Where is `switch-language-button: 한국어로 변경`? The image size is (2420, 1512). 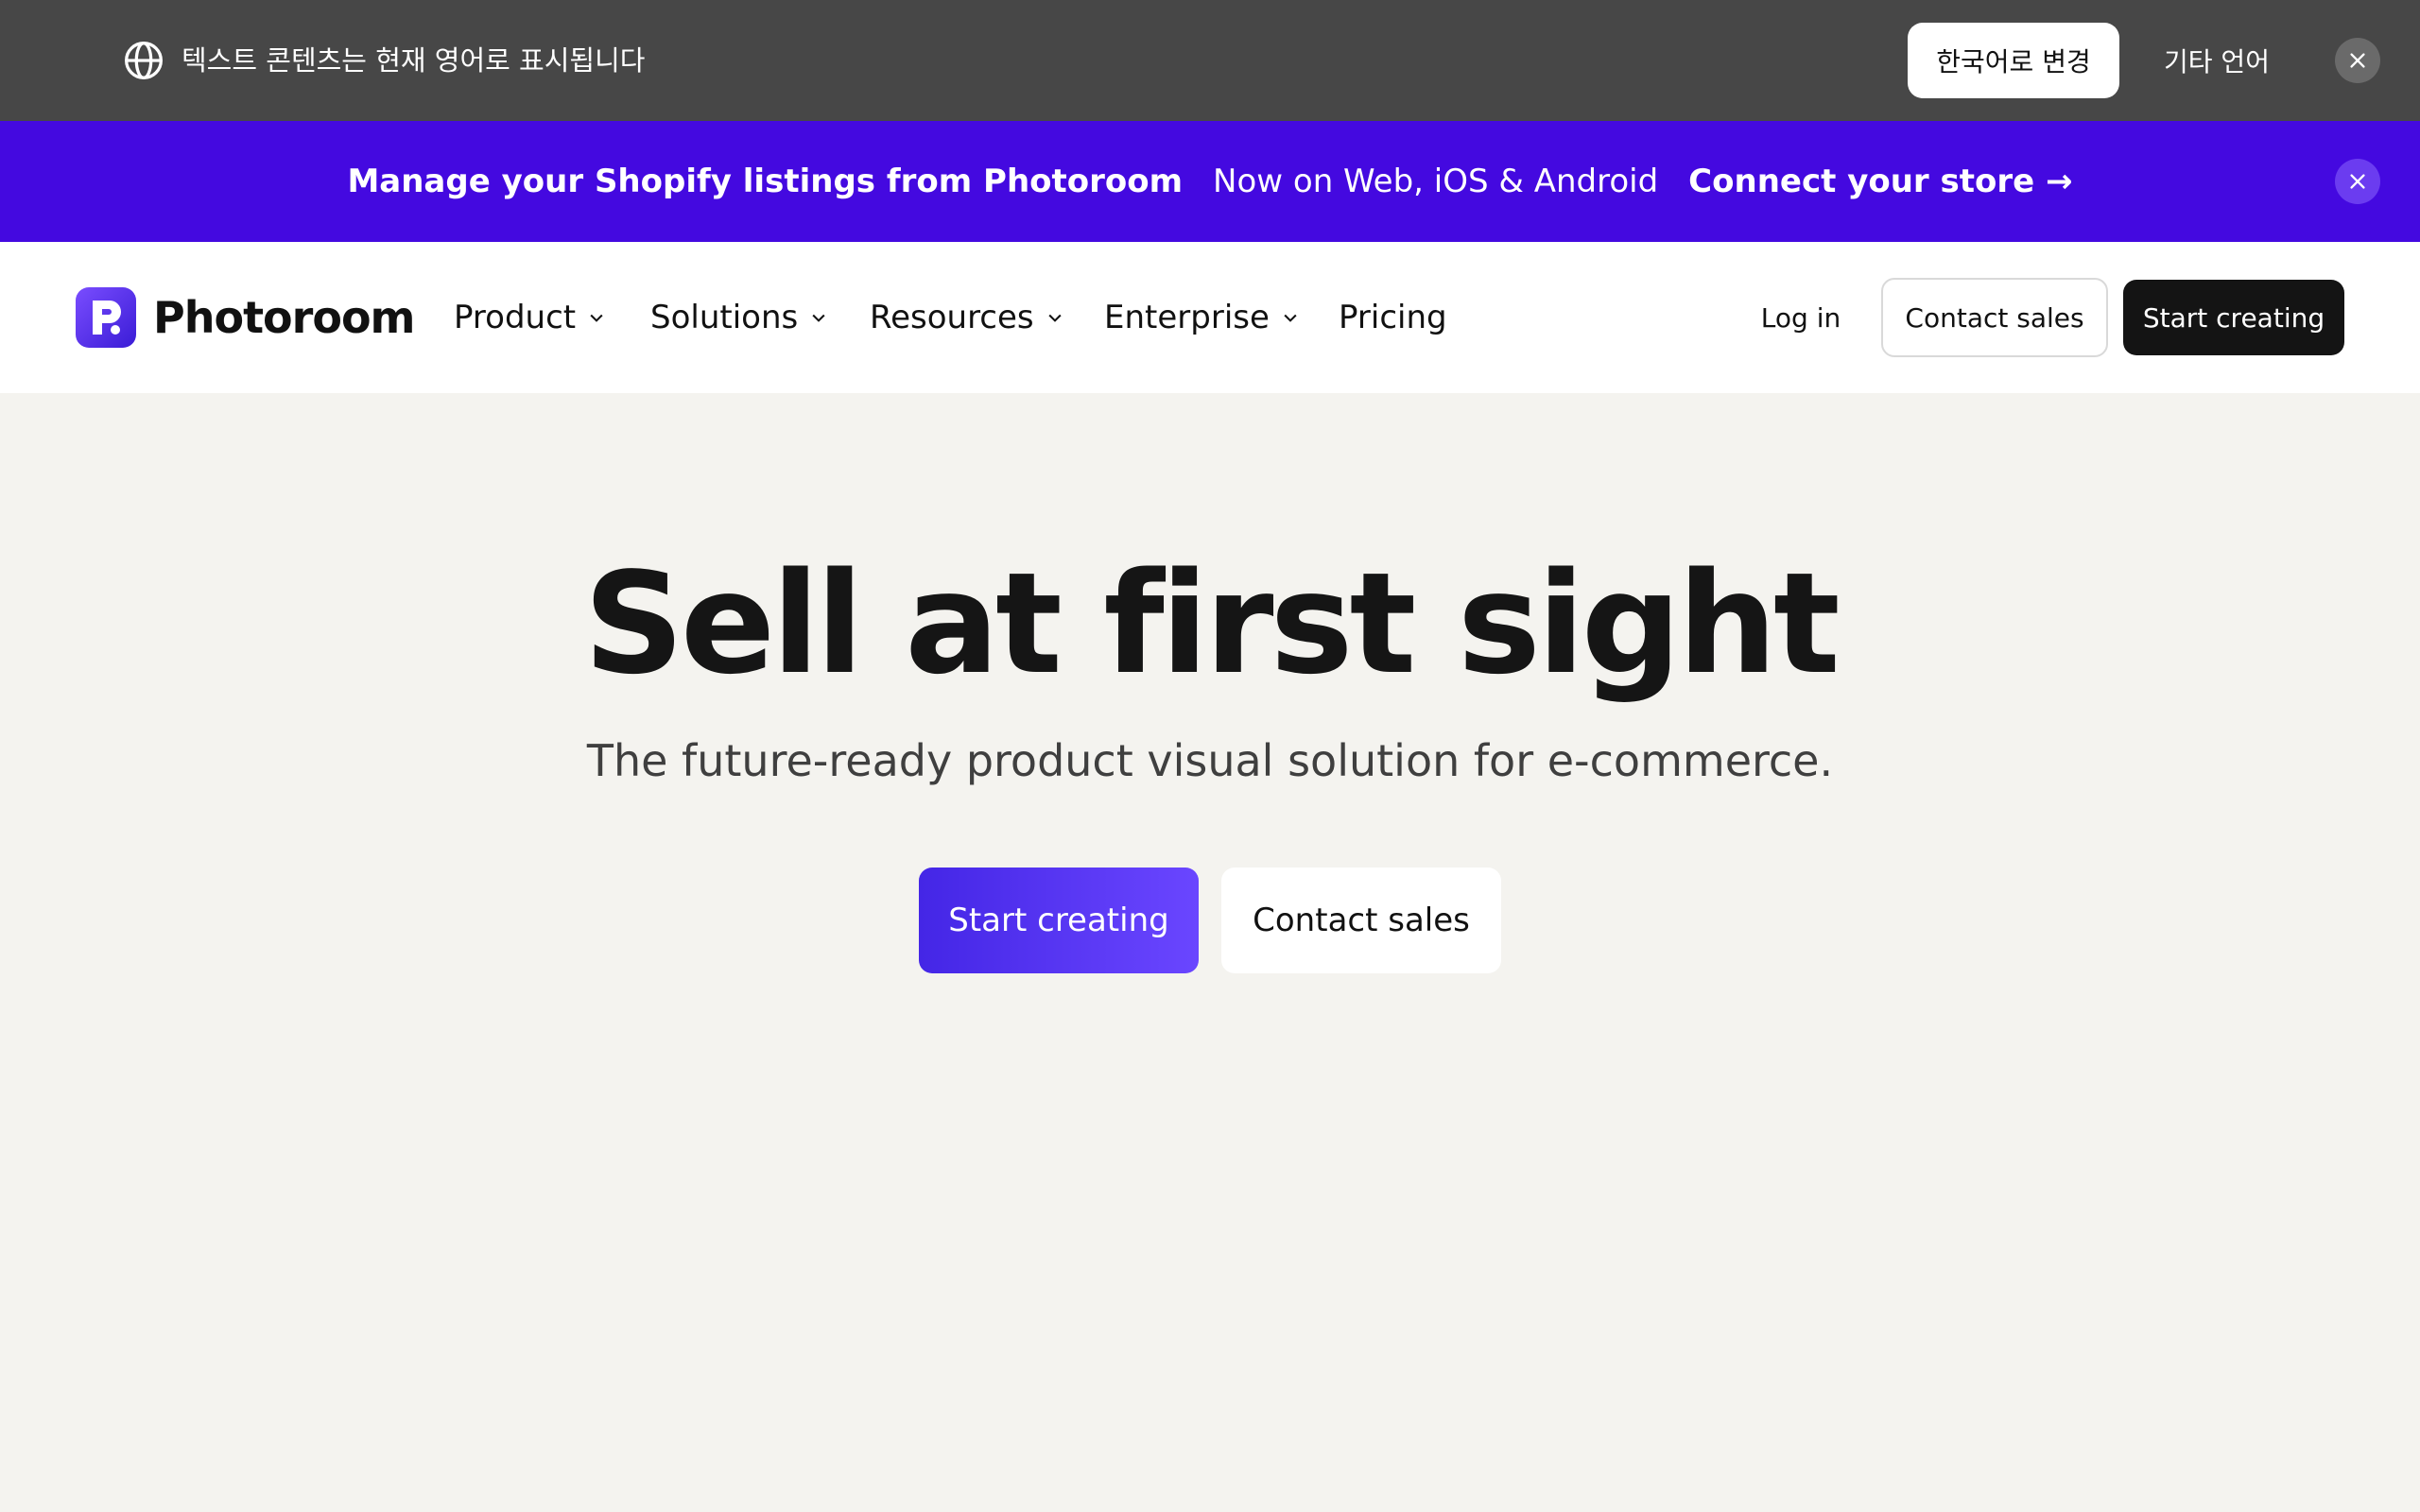 switch-language-button: 한국어로 변경 is located at coordinates (2014, 60).